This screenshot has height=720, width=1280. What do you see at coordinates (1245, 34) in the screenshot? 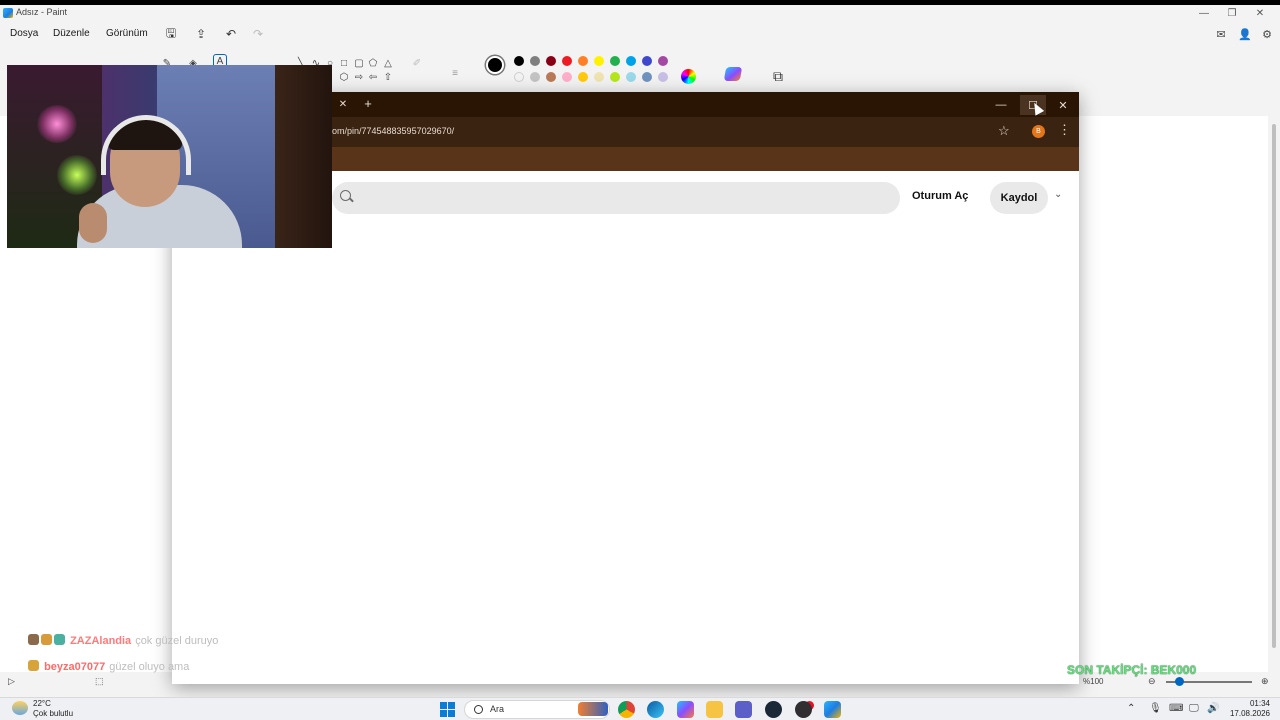
I see `account-icon: 👤` at bounding box center [1245, 34].